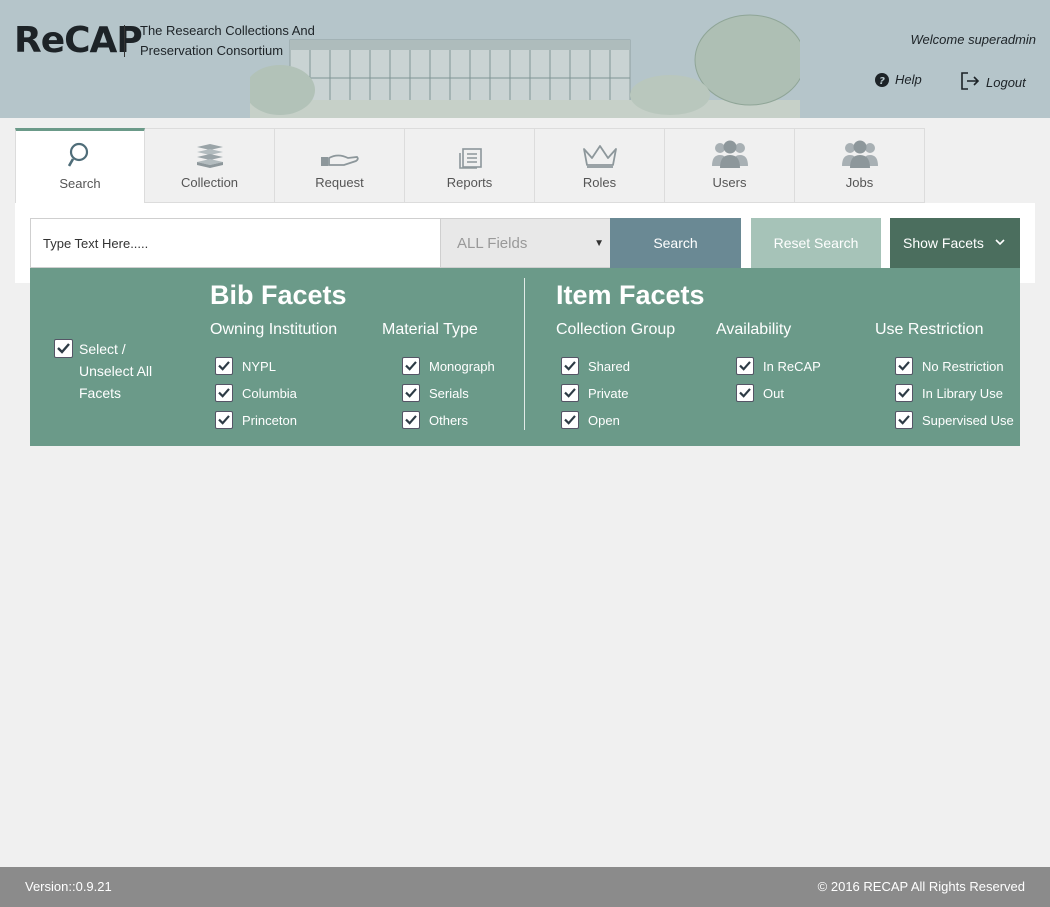 The width and height of the screenshot is (1050, 907). Describe the element at coordinates (599, 182) in the screenshot. I see `tab-label: Roles` at that location.